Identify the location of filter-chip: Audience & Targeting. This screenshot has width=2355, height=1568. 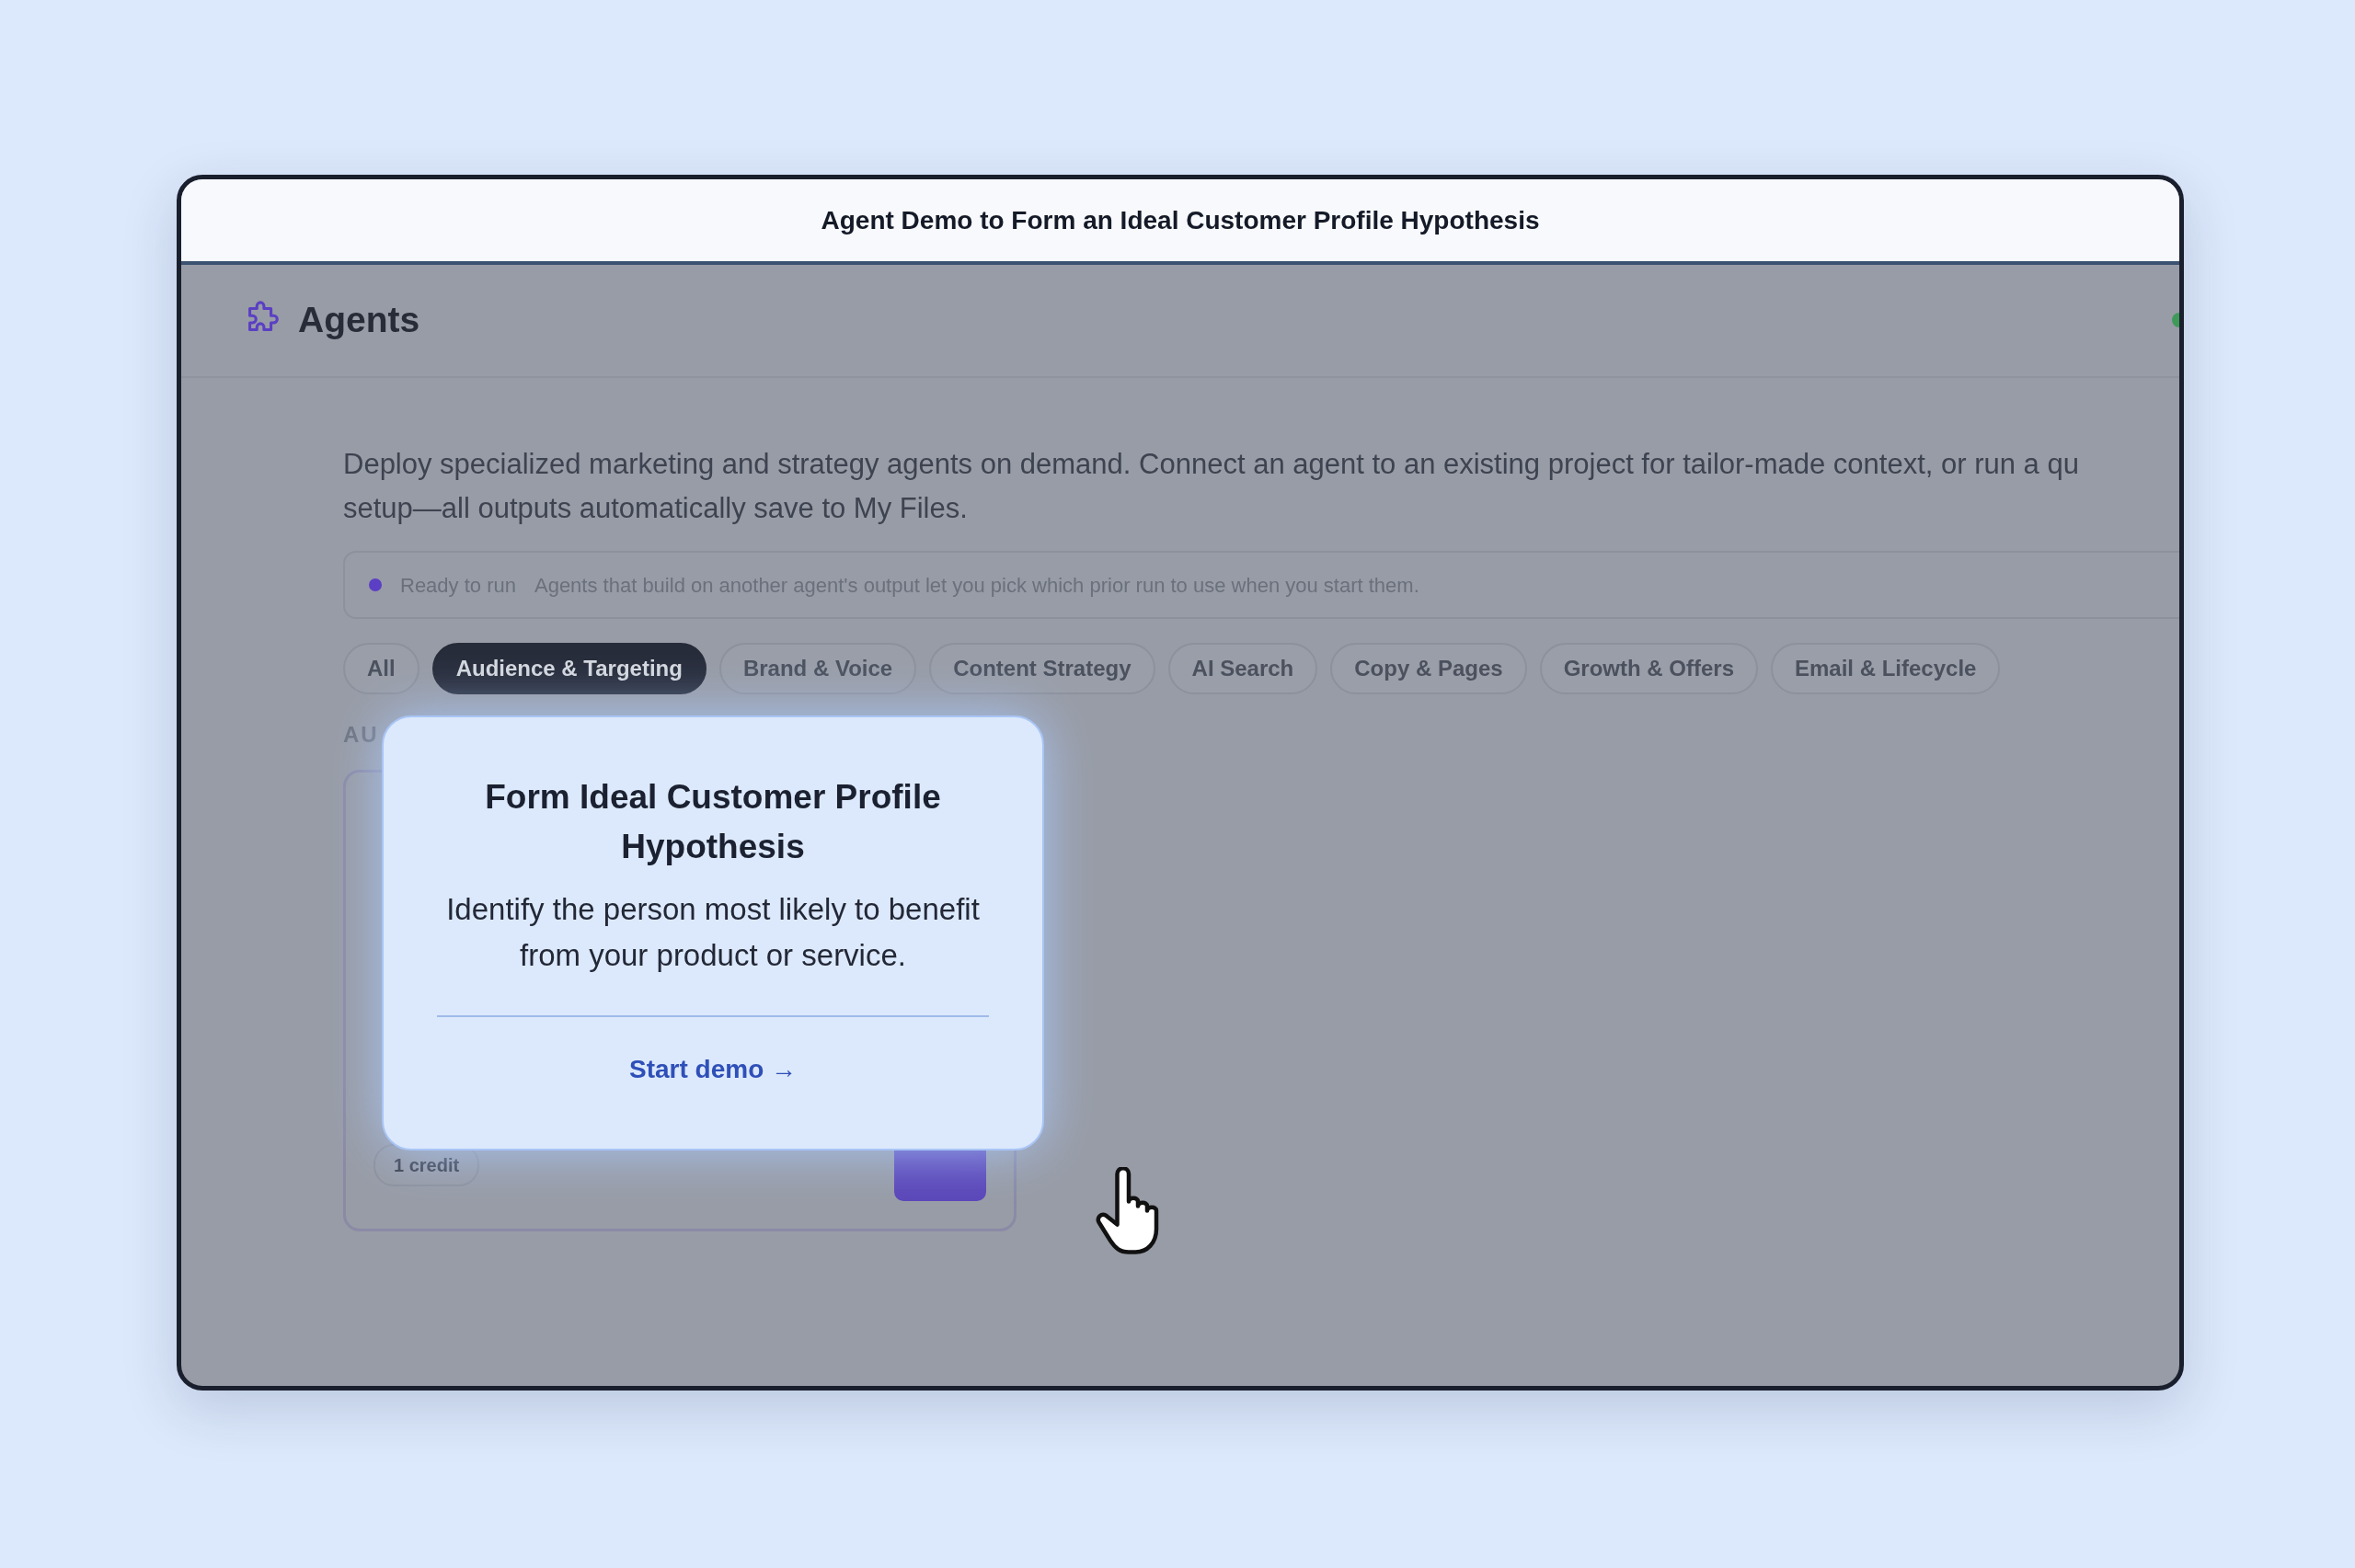
(568, 668).